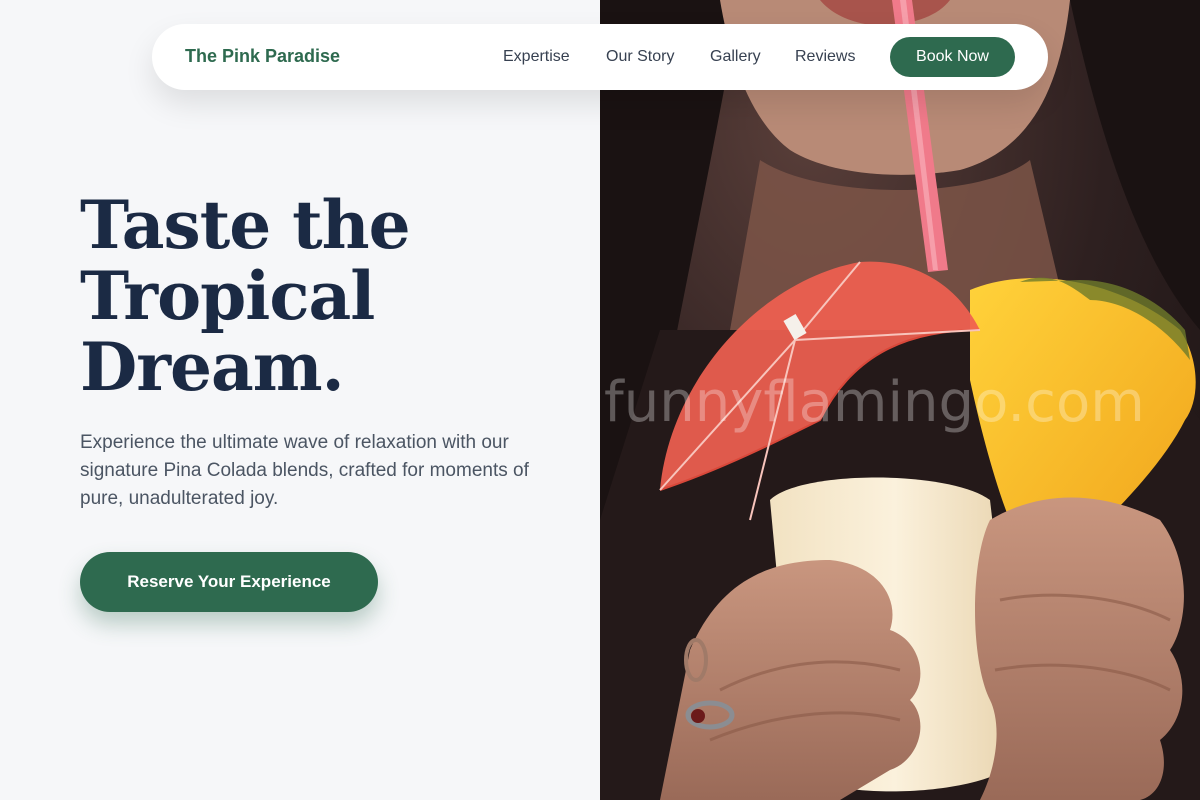  Describe the element at coordinates (227, 296) in the screenshot. I see `headline-line-2: Tropical` at that location.